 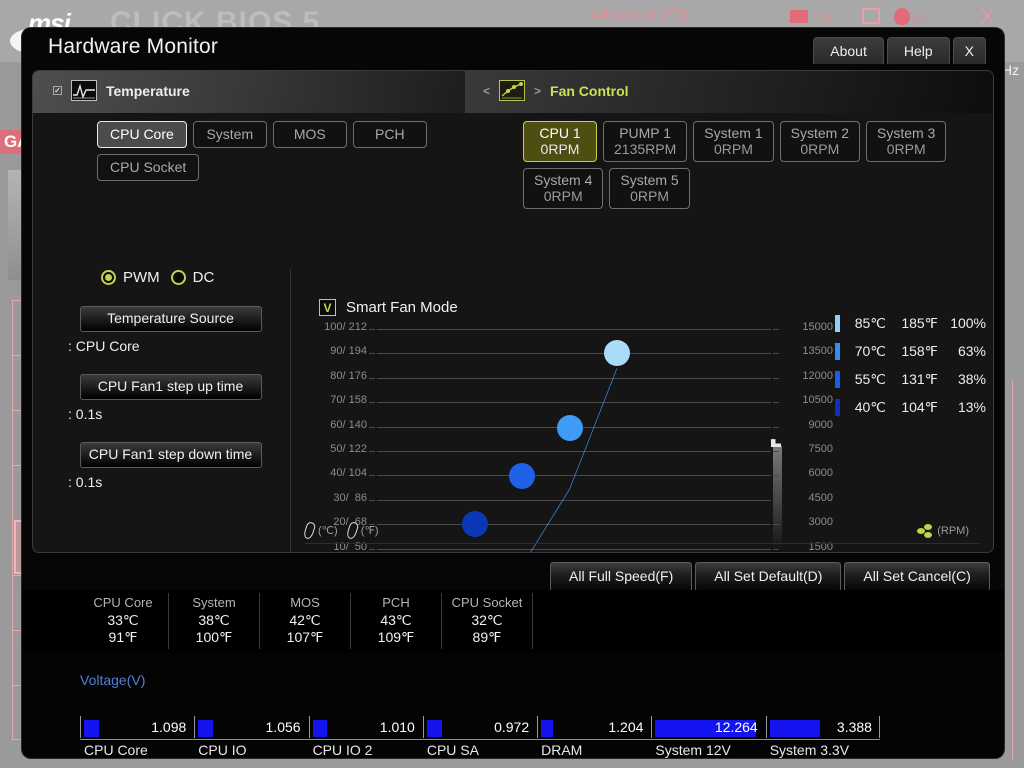 I want to click on legend-fahrenheit: 104℉, so click(x=919, y=406).